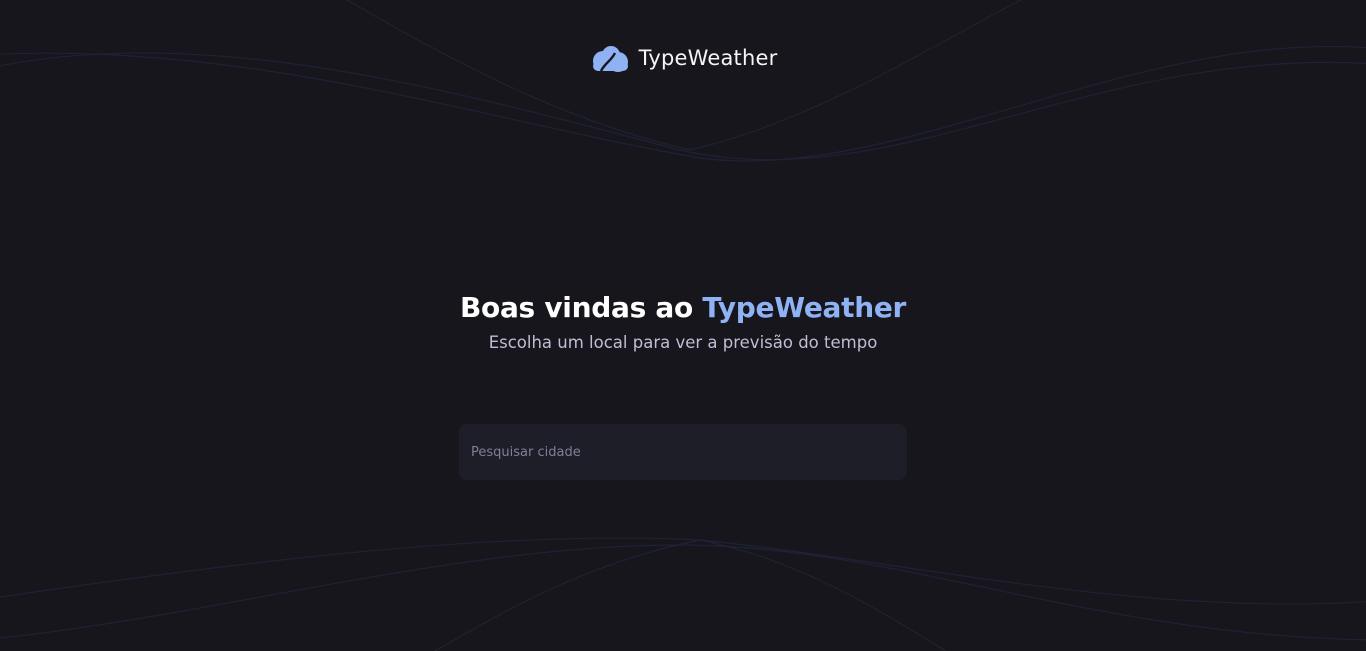 The width and height of the screenshot is (1366, 651). What do you see at coordinates (804, 307) in the screenshot?
I see `title-accent: TypeWeather` at bounding box center [804, 307].